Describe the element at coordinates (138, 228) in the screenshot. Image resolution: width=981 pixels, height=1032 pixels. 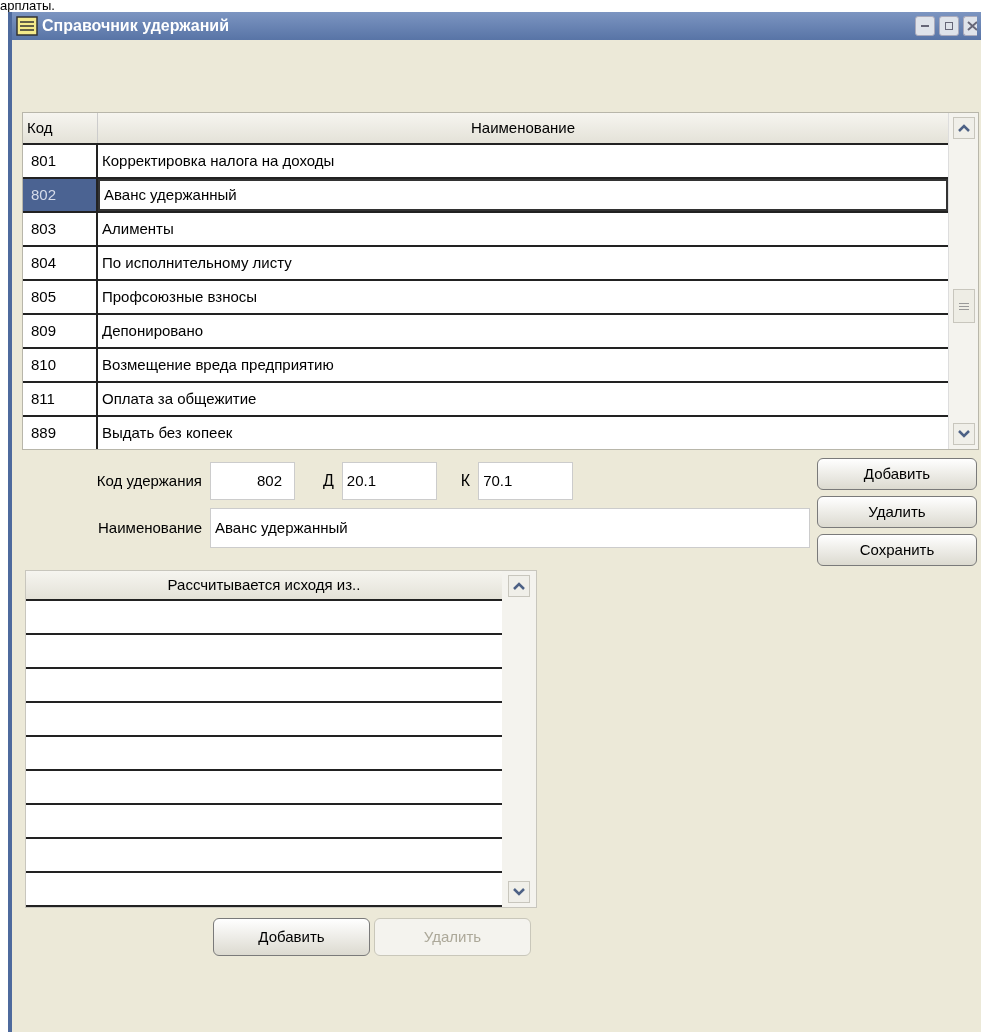
I see `table-cell-text: Алименты` at that location.